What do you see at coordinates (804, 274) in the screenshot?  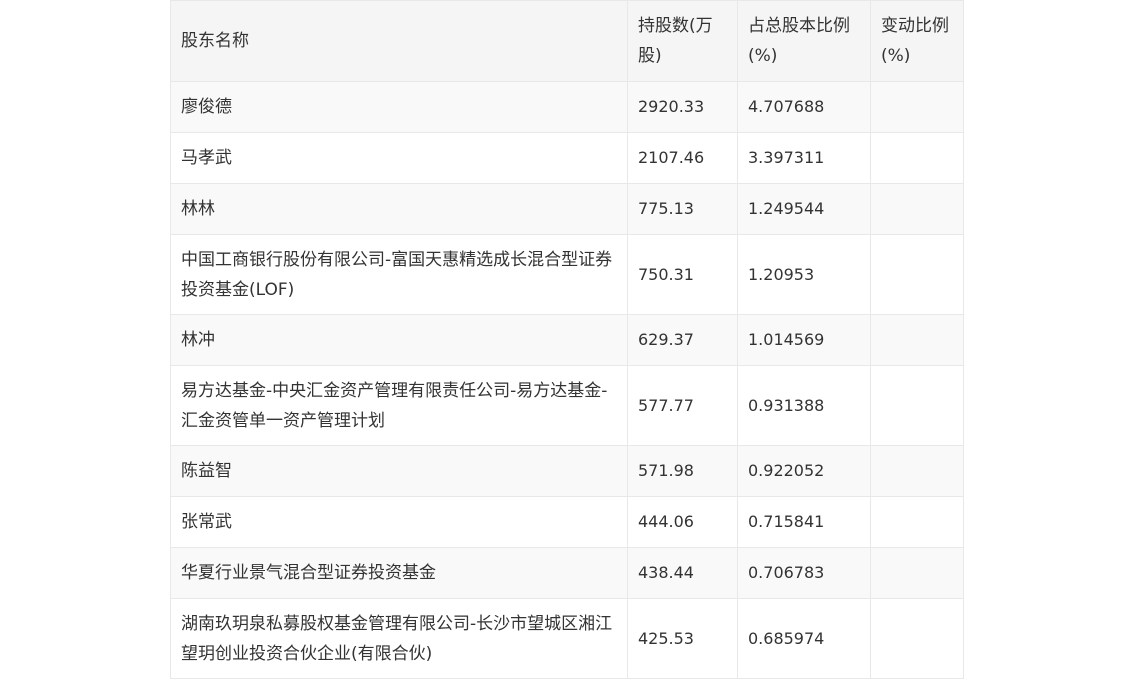 I see `cell-ratio: 1.20953` at bounding box center [804, 274].